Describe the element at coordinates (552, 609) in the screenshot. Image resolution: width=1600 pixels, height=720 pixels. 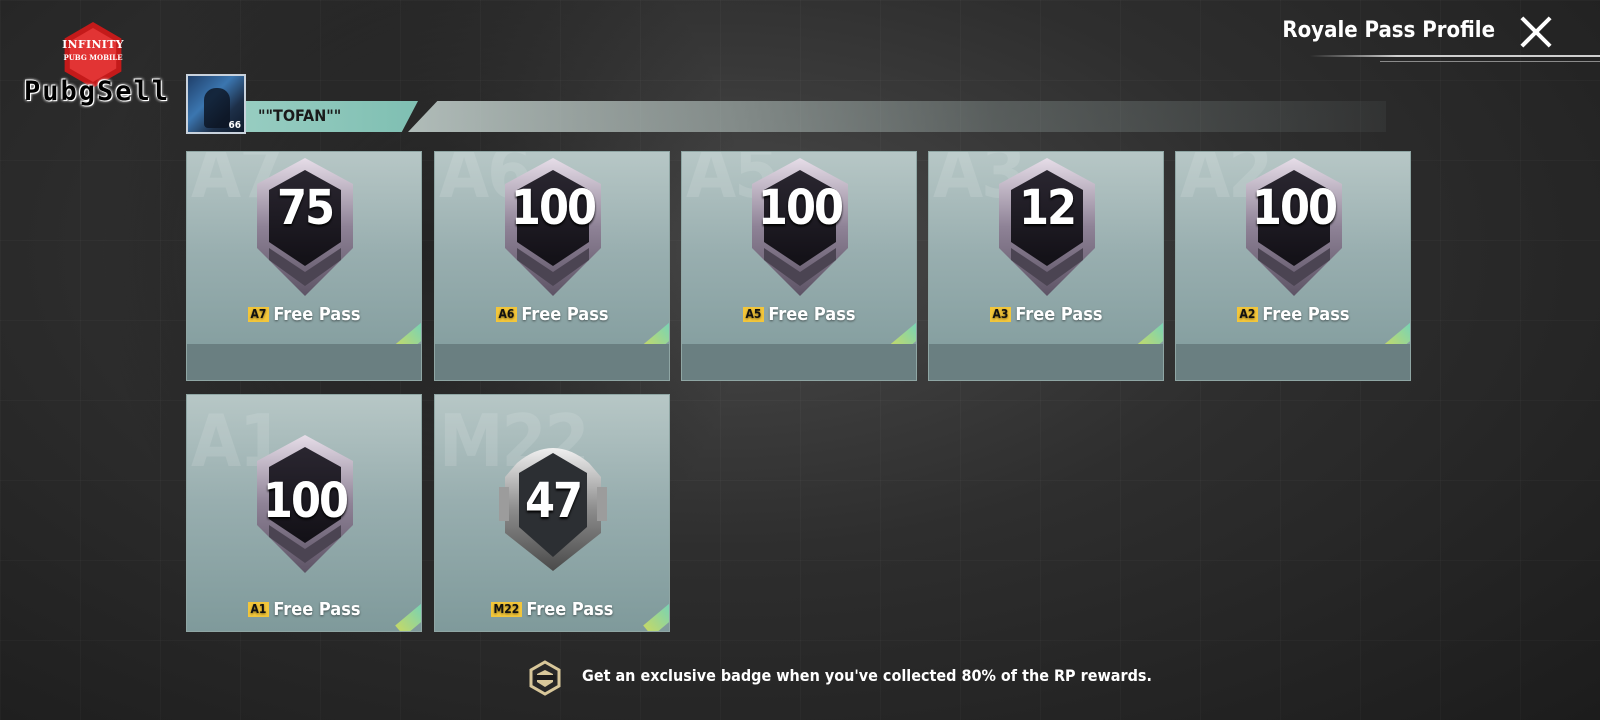
I see `card-pass-label: M22 Free Pass` at that location.